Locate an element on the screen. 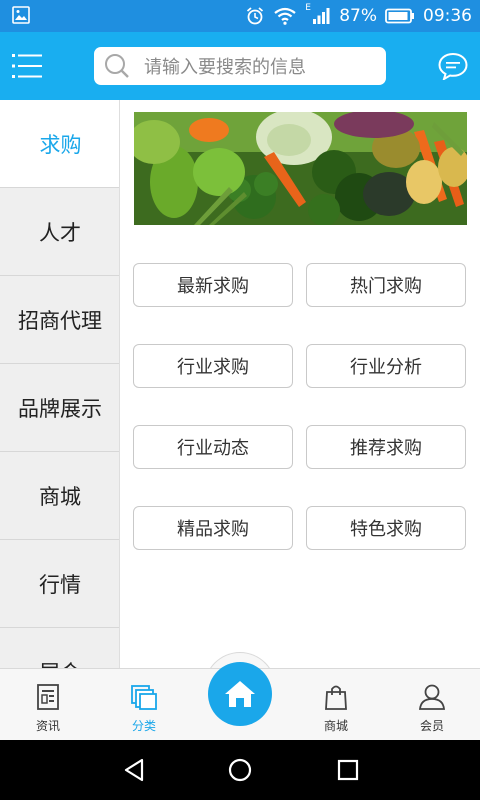 The height and width of the screenshot is (800, 480). category-item-rencai: 人才 is located at coordinates (59, 232).